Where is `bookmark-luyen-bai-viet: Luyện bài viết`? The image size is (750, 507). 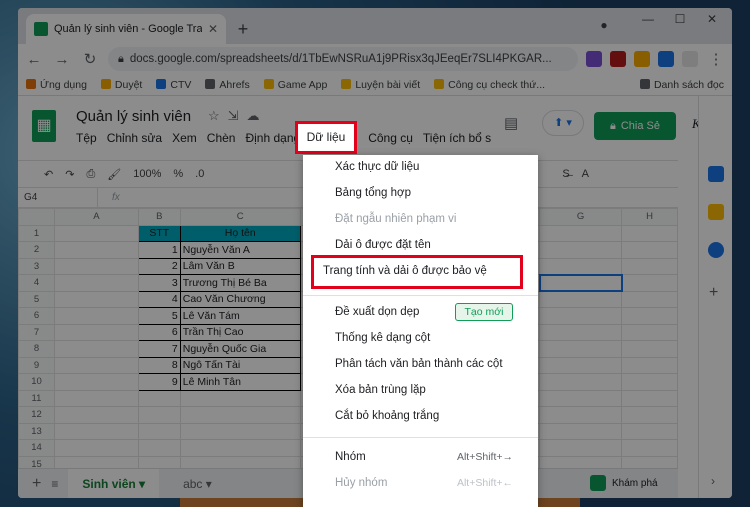
bookmark-luyen-bai-viet: Luyện bài viết is located at coordinates (380, 84).